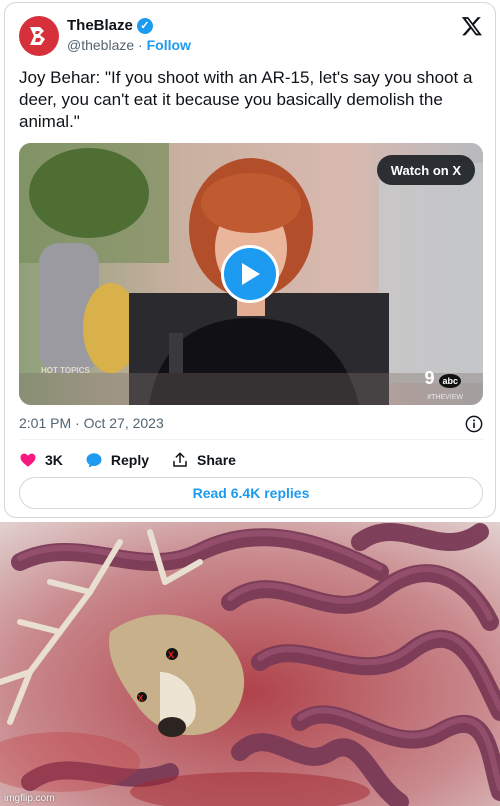  I want to click on author-name-row: TheBlaze ✓, so click(110, 25).